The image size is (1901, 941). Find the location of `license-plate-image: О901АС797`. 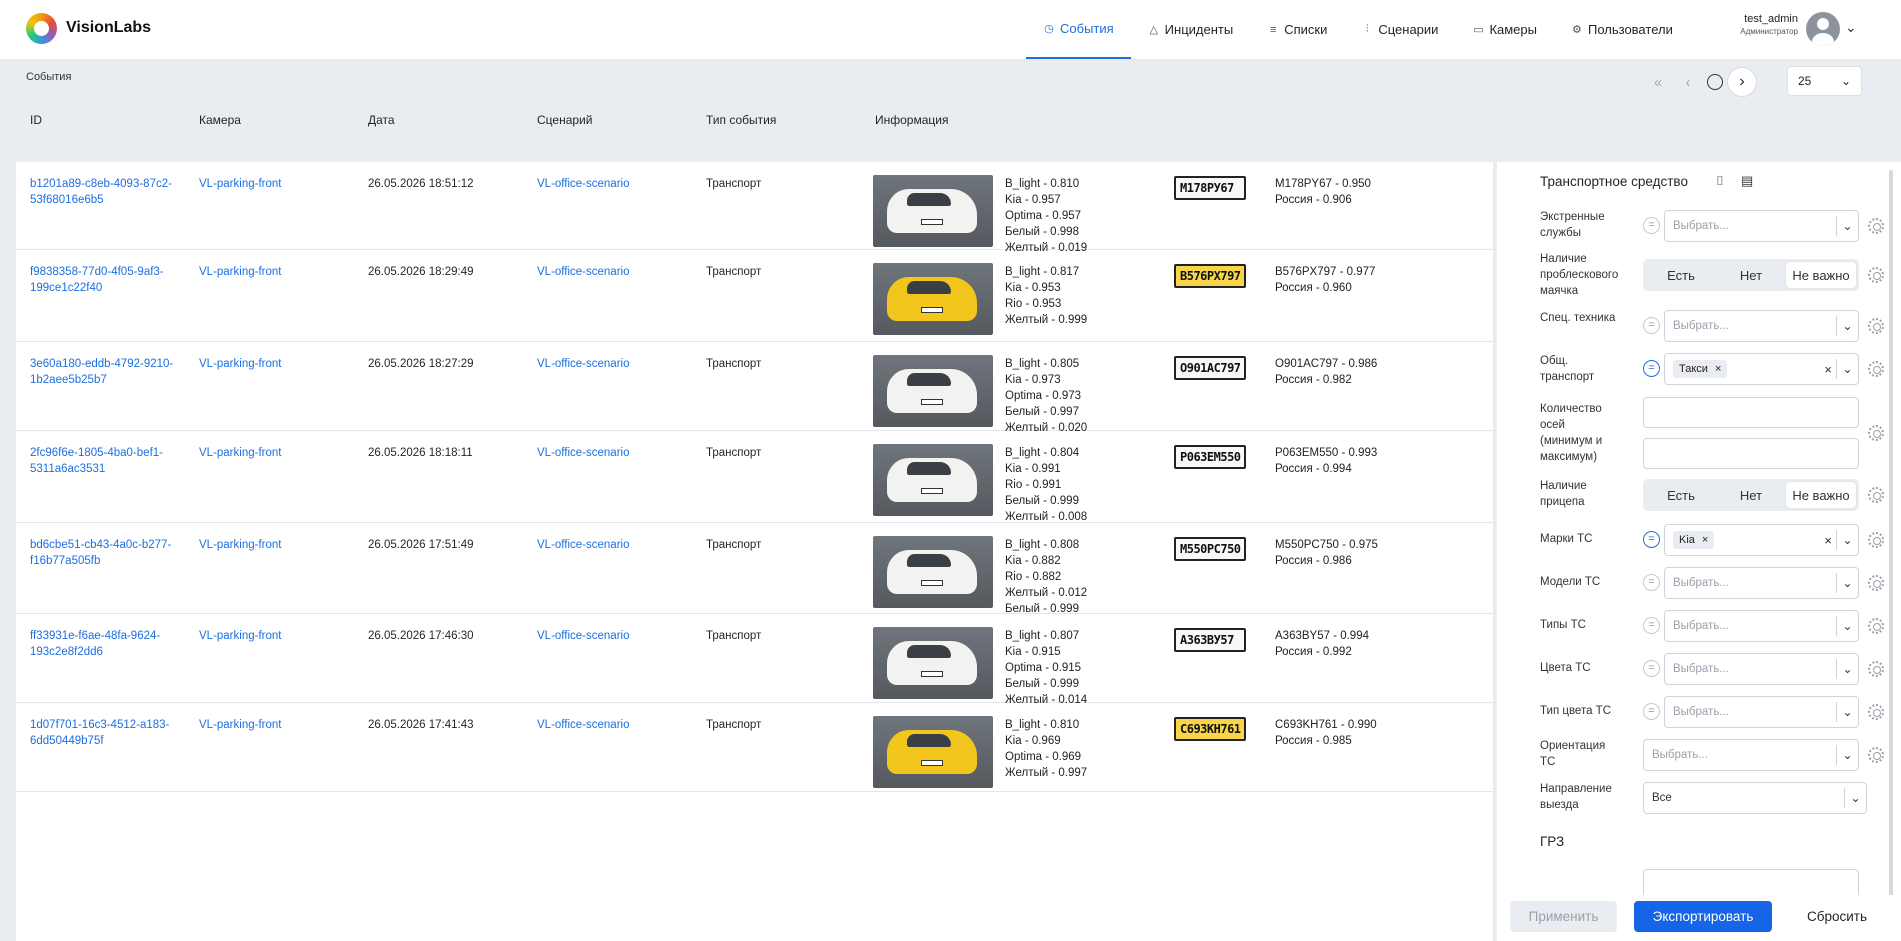

license-plate-image: О901АС797 is located at coordinates (1210, 368).